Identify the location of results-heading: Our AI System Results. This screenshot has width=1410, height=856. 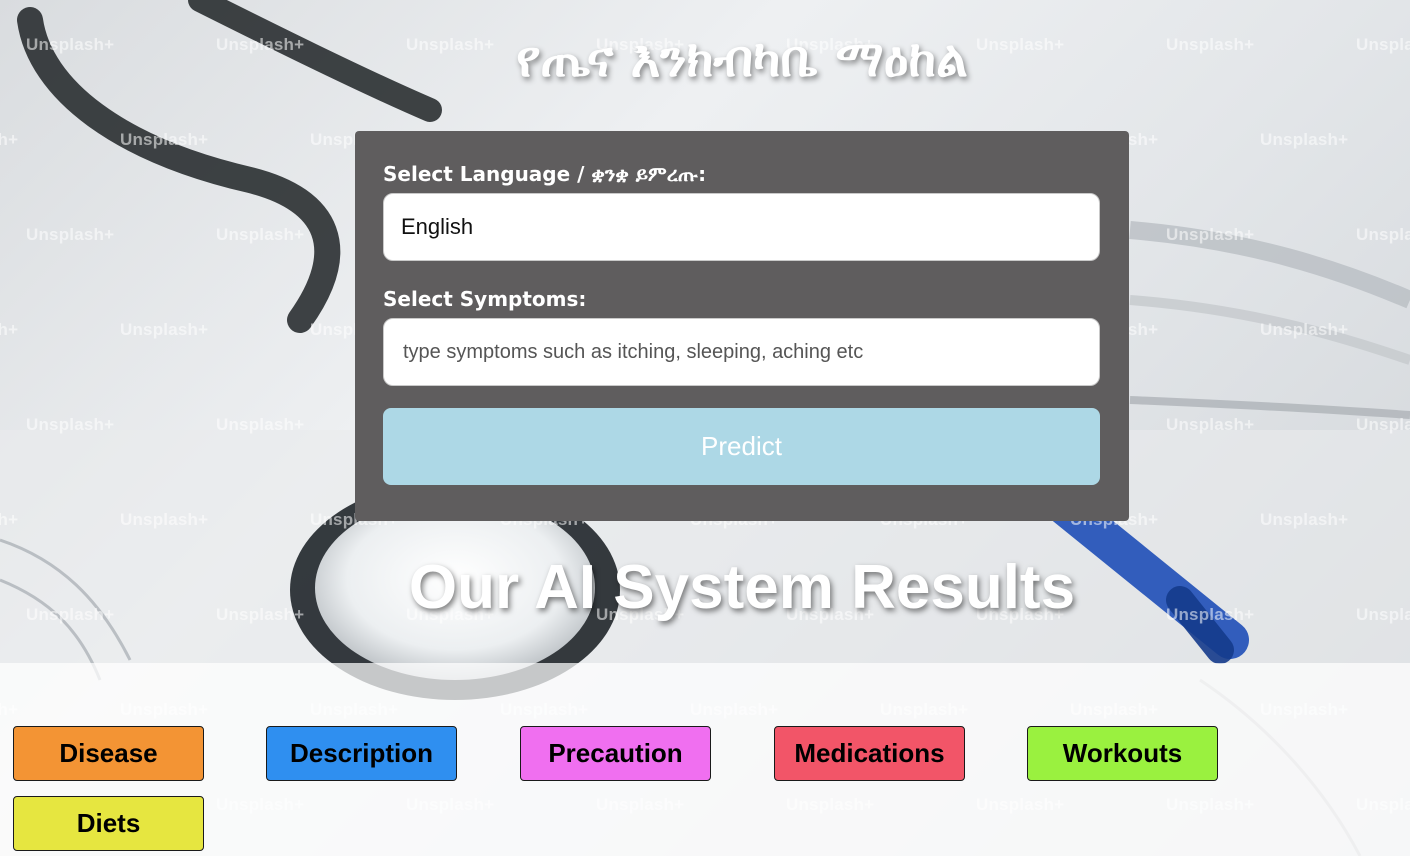
(742, 587).